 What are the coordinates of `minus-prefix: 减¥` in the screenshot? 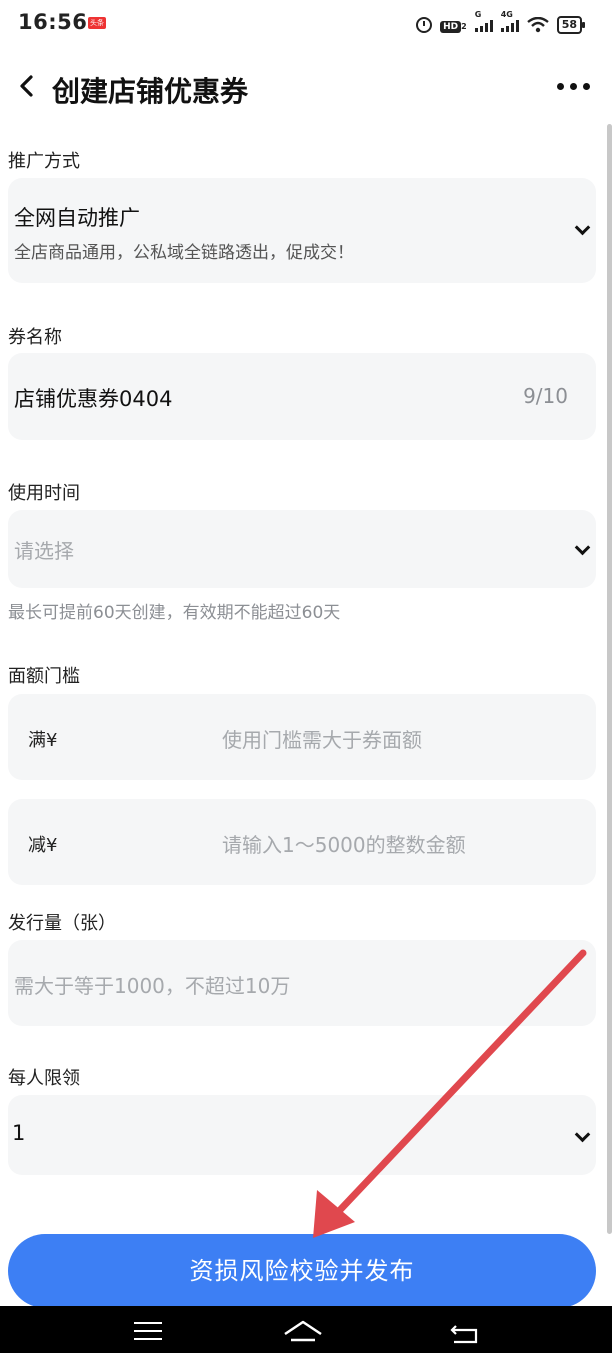 It's located at (43, 845).